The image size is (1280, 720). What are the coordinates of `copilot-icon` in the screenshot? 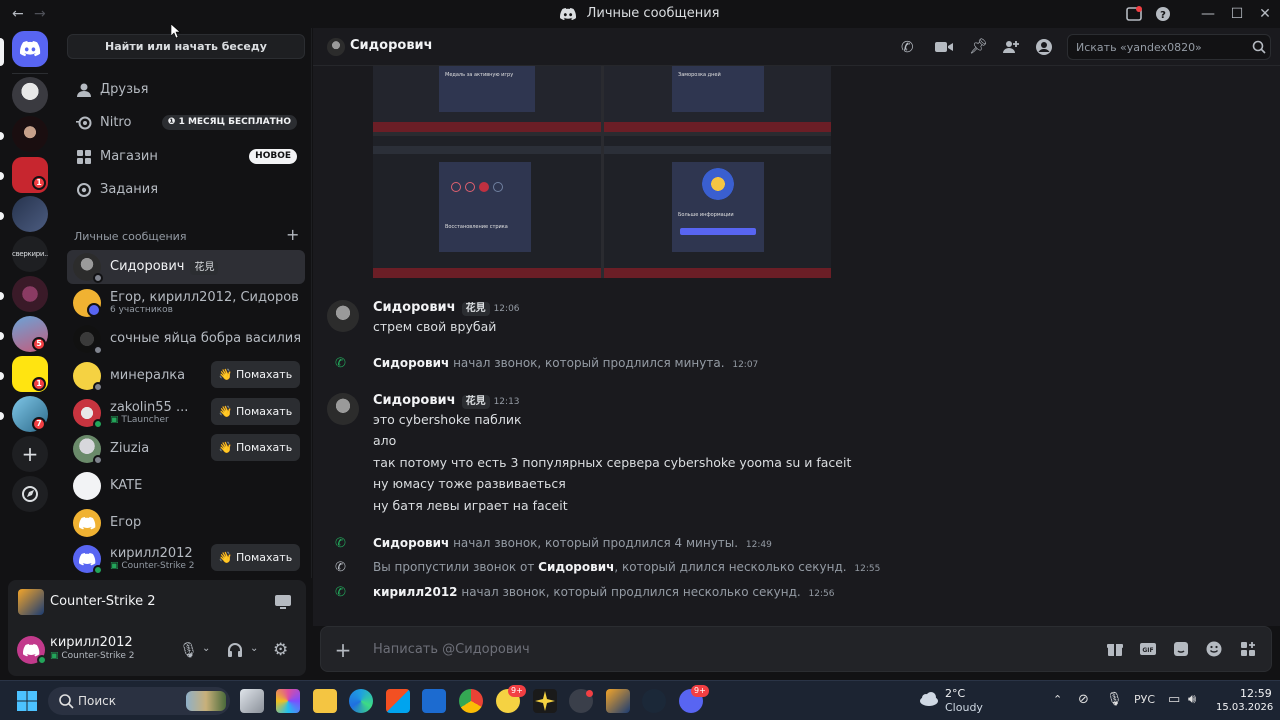 It's located at (288, 701).